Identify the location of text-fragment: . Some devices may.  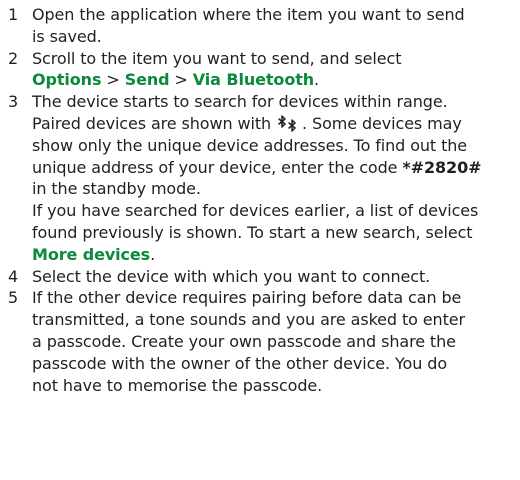
(382, 123).